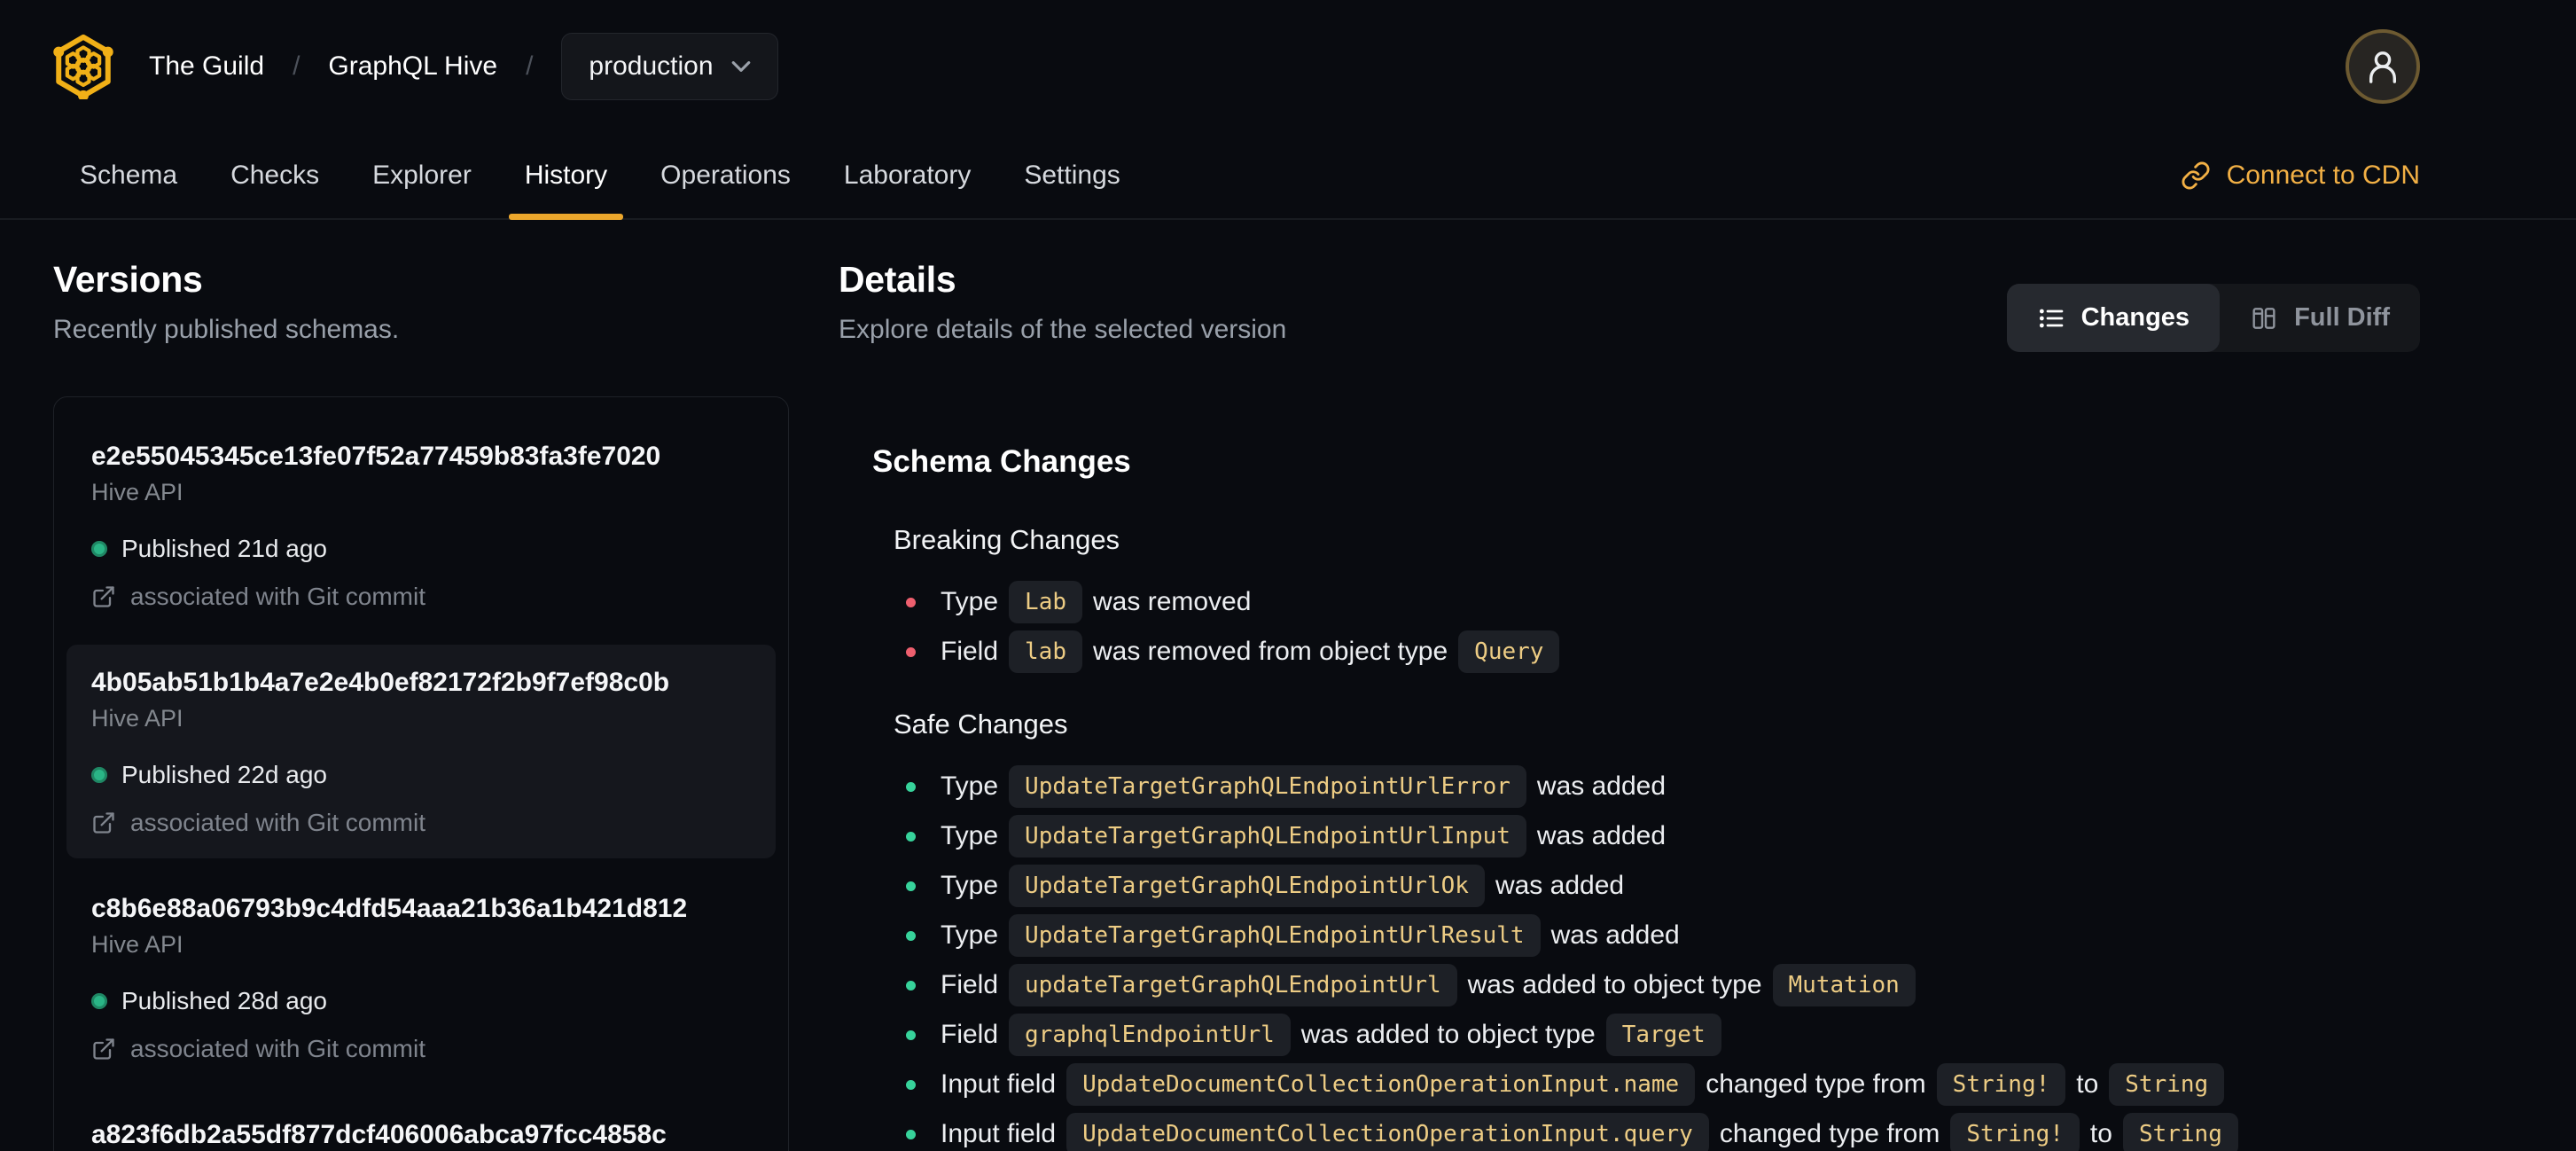 The width and height of the screenshot is (2576, 1151). Describe the element at coordinates (128, 279) in the screenshot. I see `versions-title: Versions` at that location.